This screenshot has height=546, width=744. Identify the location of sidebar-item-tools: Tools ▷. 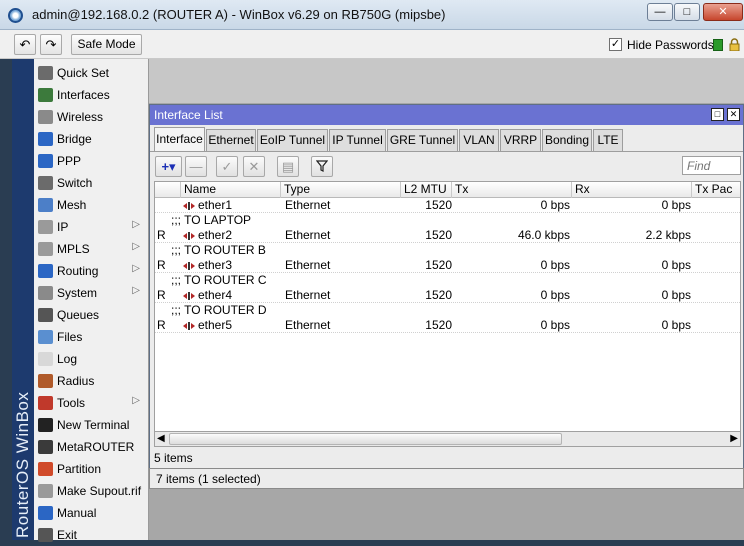
(91, 403).